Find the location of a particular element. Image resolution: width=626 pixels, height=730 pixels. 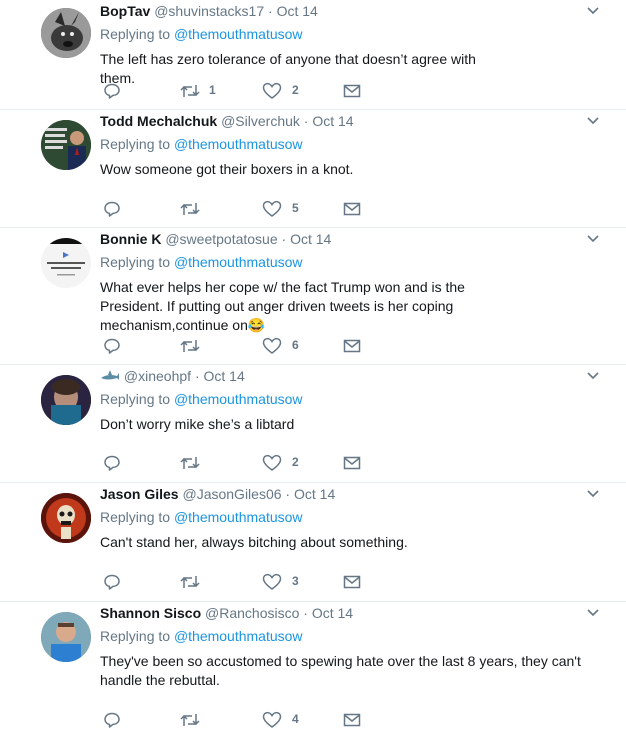

handle: @shuvinstacks17 is located at coordinates (209, 11).